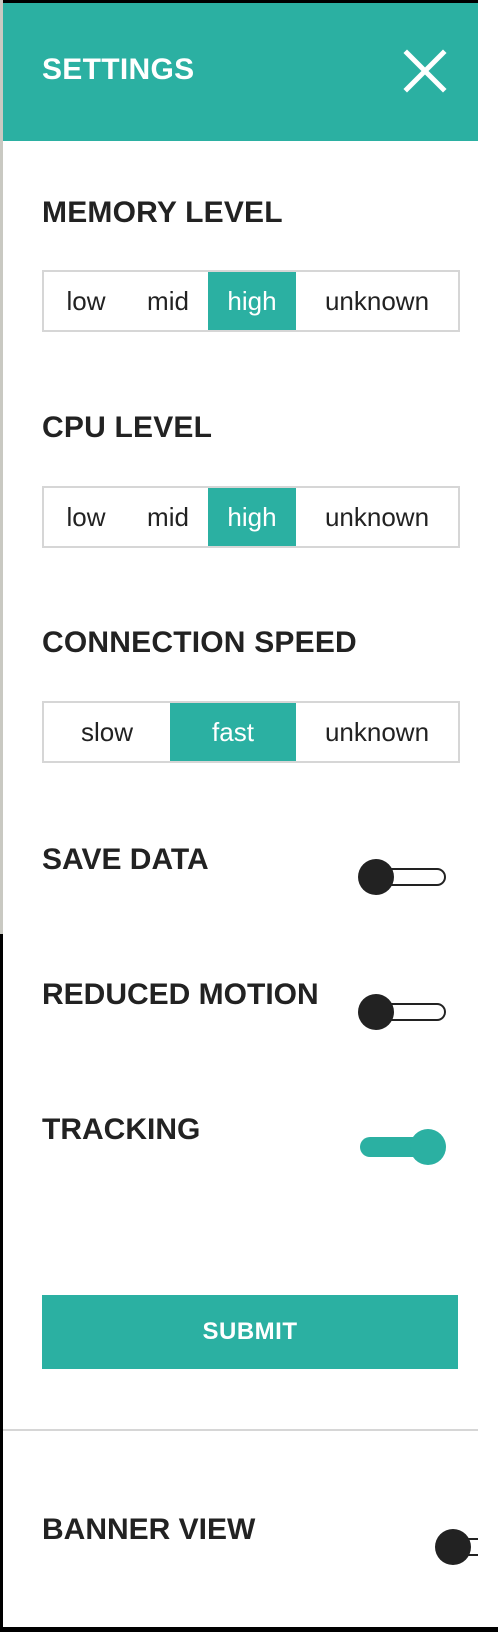  I want to click on cpu-level-label: CPU LEVEL, so click(127, 427).